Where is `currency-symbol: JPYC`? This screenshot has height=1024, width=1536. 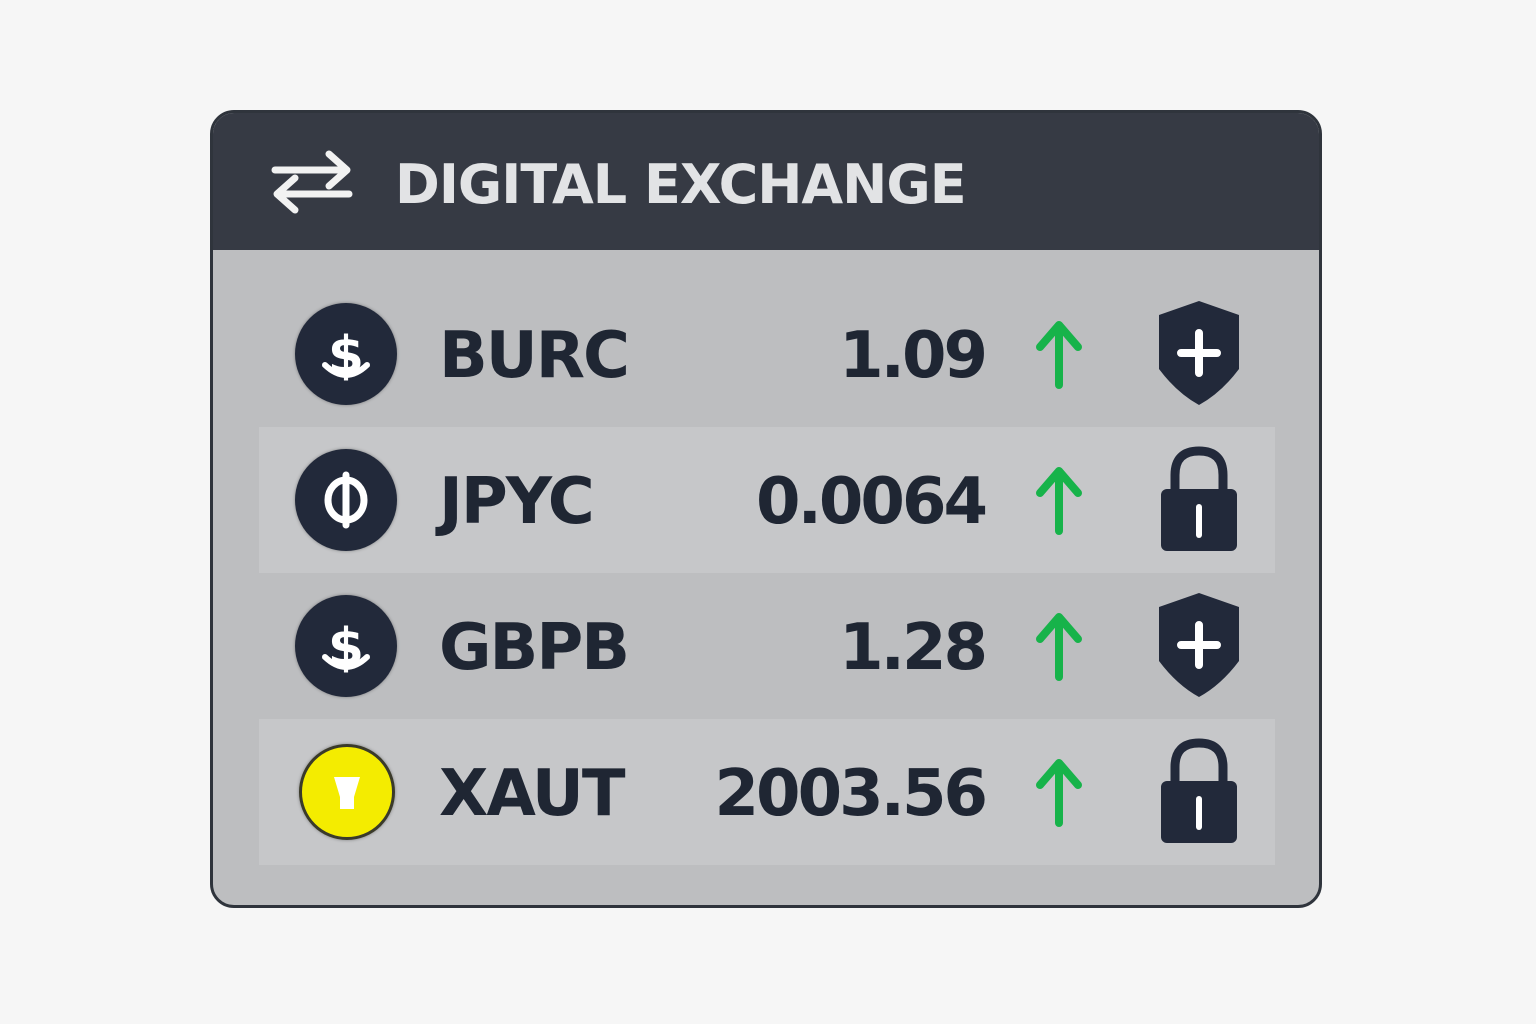
currency-symbol: JPYC is located at coordinates (517, 502).